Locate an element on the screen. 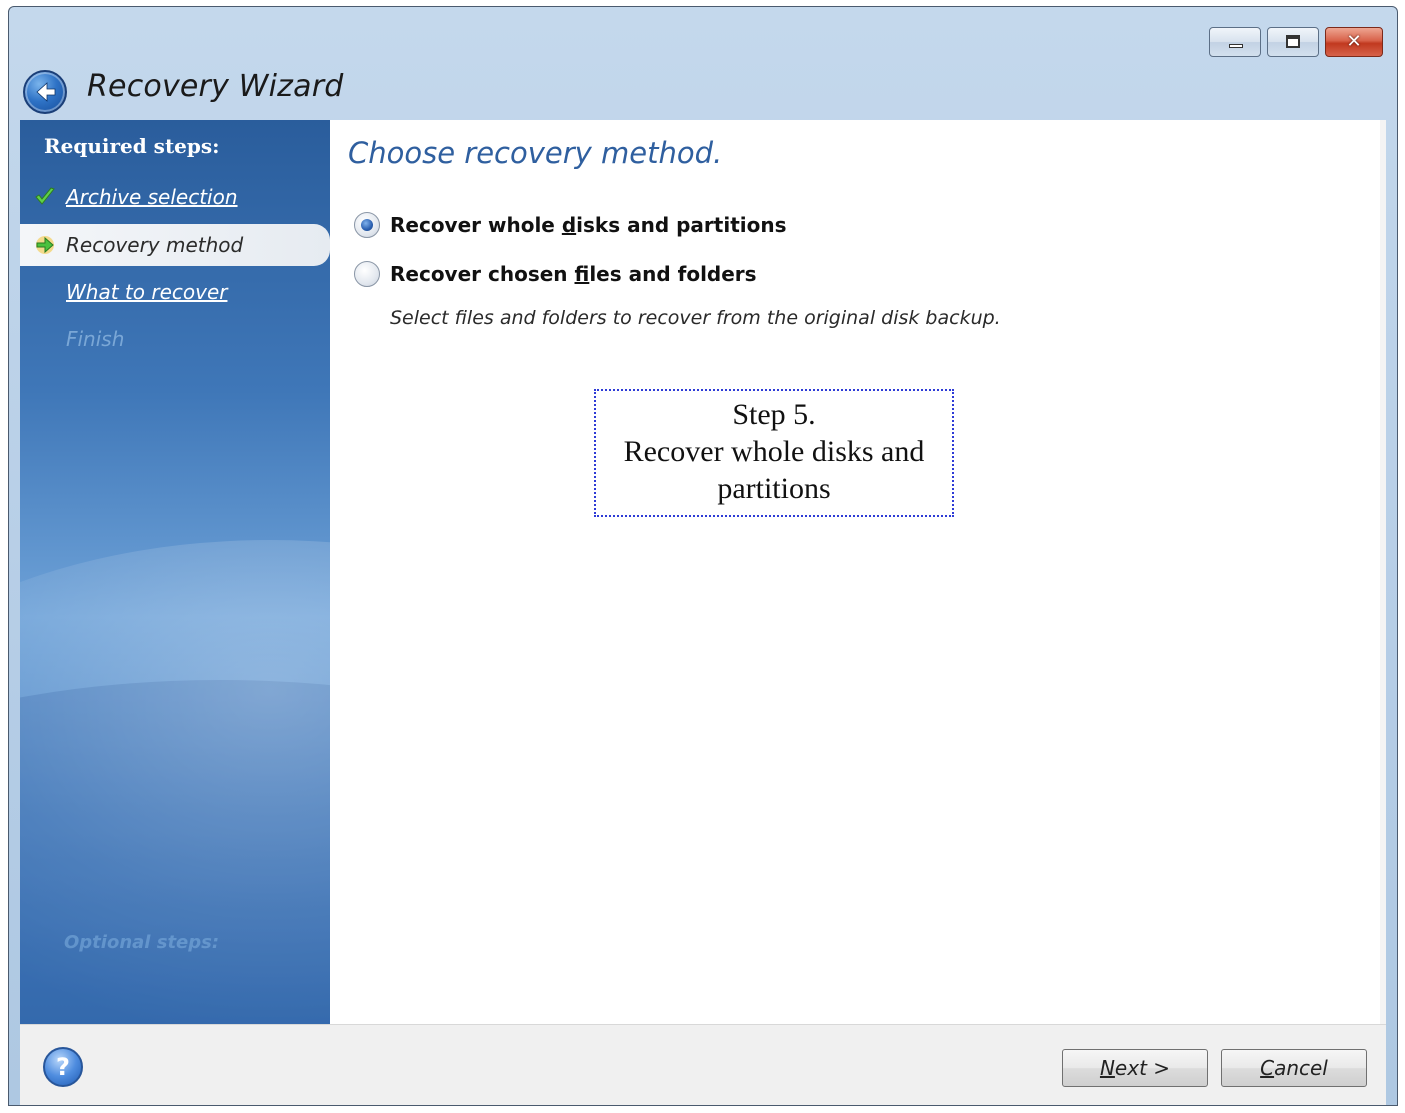 The width and height of the screenshot is (1405, 1113). sidebar-step-recovery-method: Recovery method is located at coordinates (175, 245).